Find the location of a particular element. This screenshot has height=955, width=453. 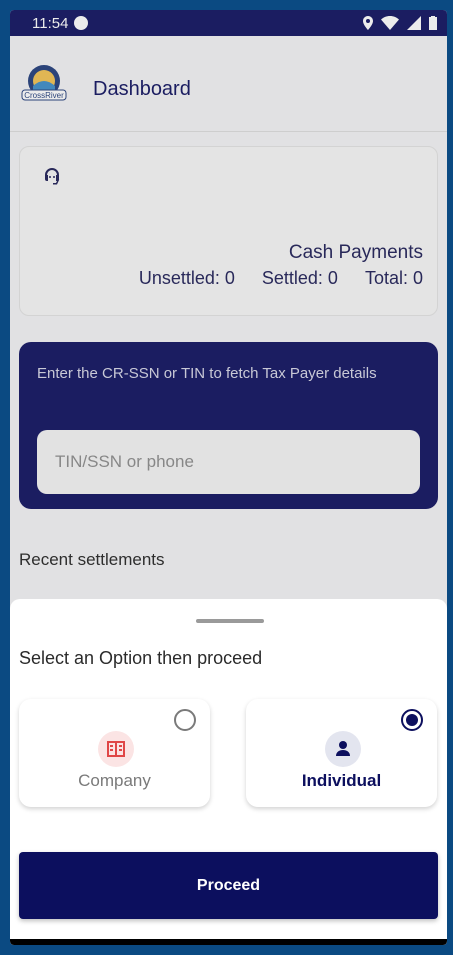

company-label: Company is located at coordinates (114, 780).